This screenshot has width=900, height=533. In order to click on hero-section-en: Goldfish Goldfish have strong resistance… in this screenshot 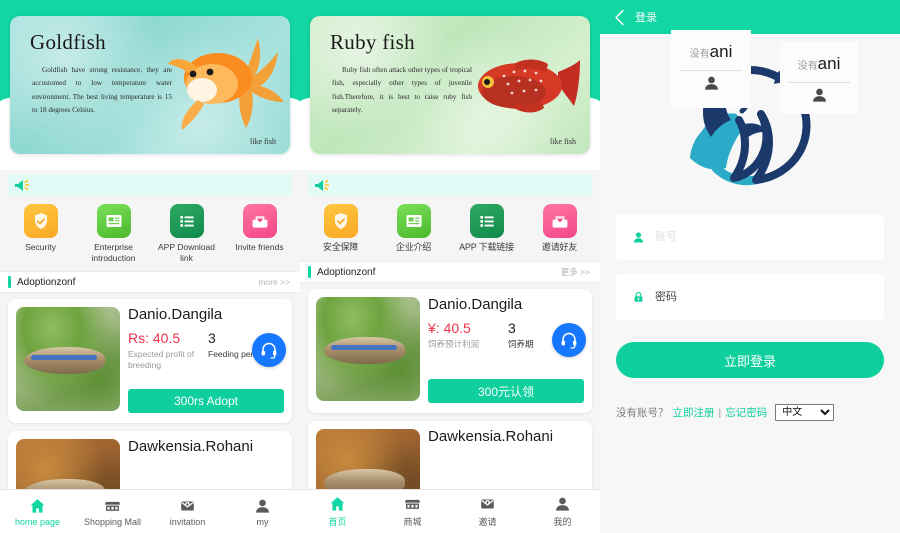, I will do `click(150, 85)`.